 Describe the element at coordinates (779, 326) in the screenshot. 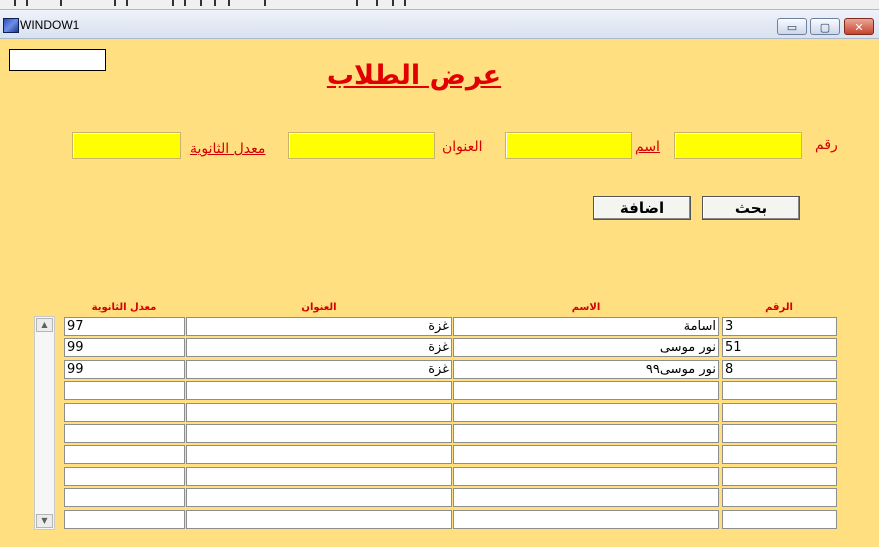

I see `cell-number: 3` at that location.